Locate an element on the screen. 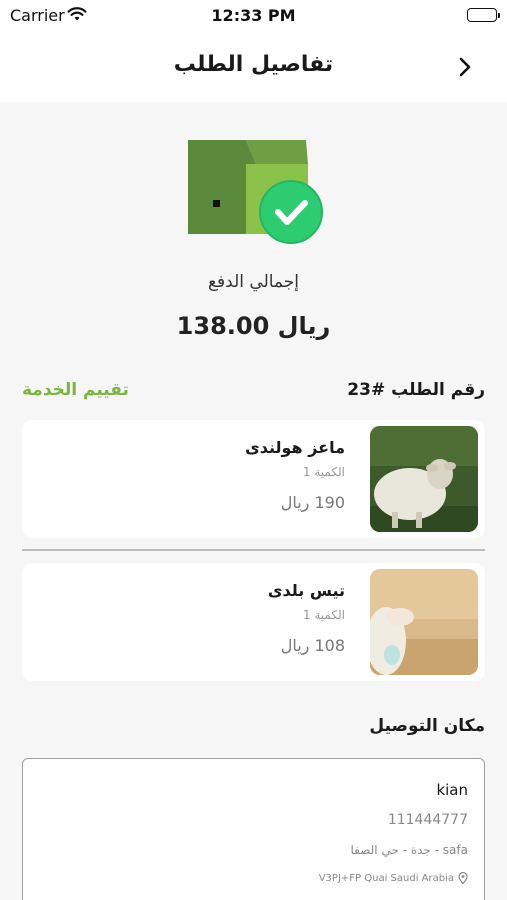 The height and width of the screenshot is (900, 507). item-price: 190 ريال is located at coordinates (312, 502).